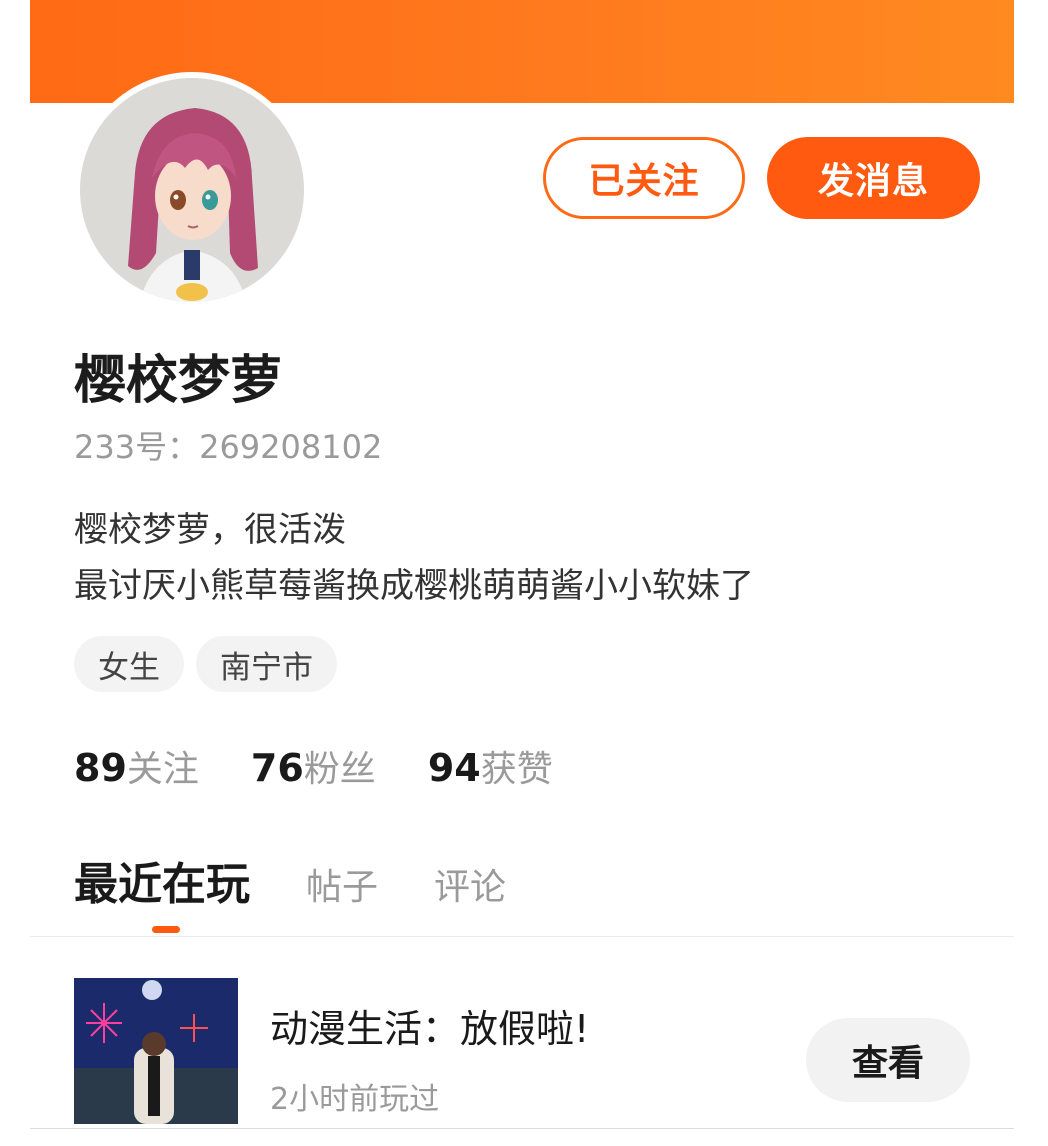  I want to click on stat-number: 89, so click(100, 768).